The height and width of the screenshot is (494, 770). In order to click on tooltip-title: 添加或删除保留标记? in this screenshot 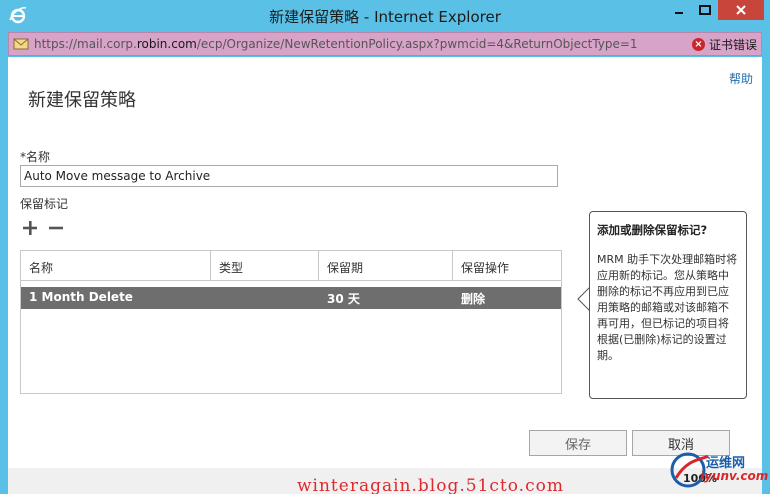, I will do `click(652, 230)`.